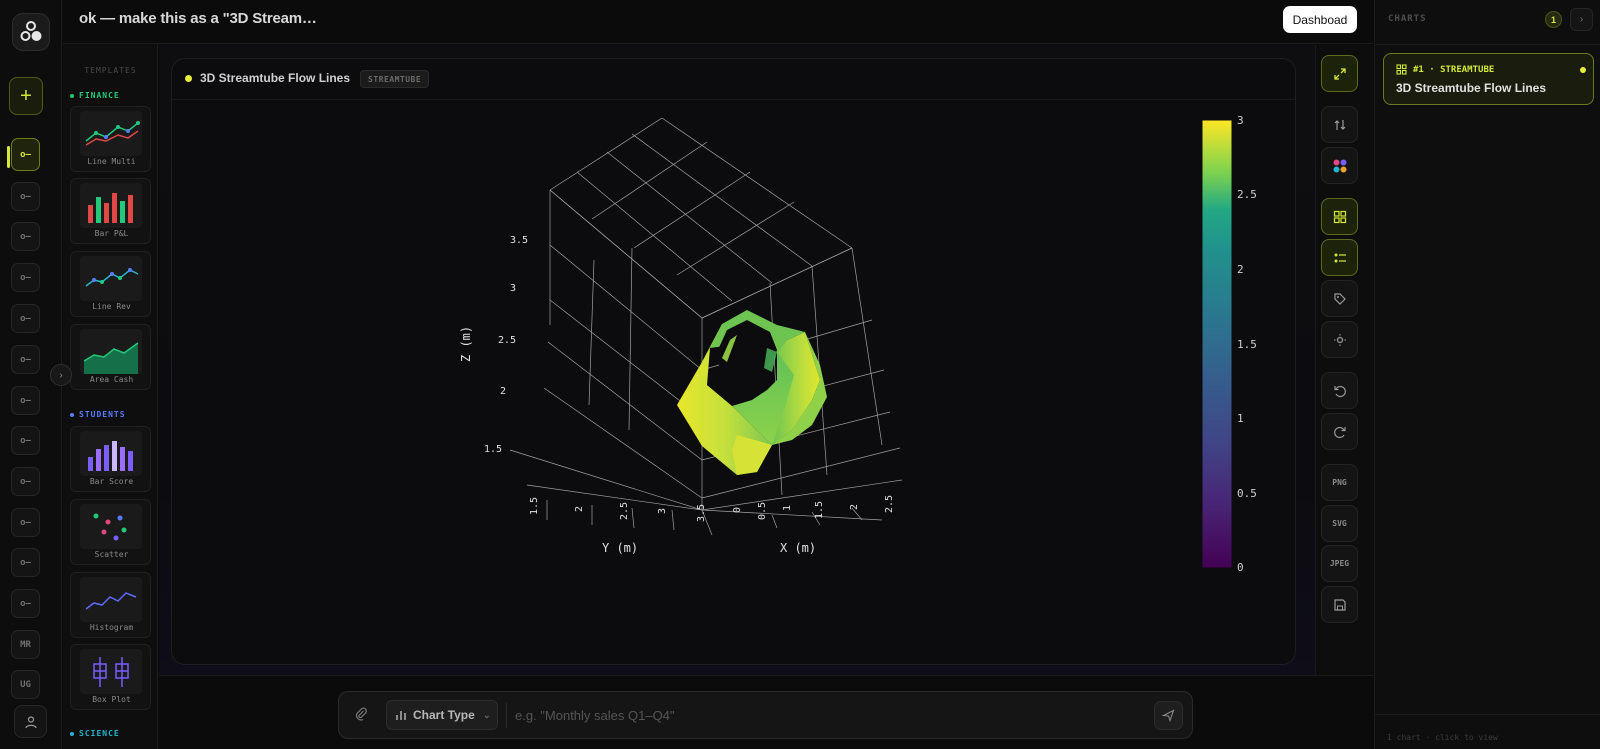 This screenshot has width=1600, height=749. Describe the element at coordinates (111, 379) in the screenshot. I see `template-label: Area Cash` at that location.